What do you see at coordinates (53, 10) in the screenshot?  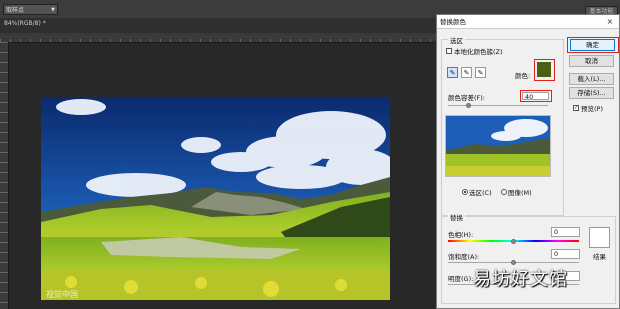 I see `chevron-down-icon: ▼` at bounding box center [53, 10].